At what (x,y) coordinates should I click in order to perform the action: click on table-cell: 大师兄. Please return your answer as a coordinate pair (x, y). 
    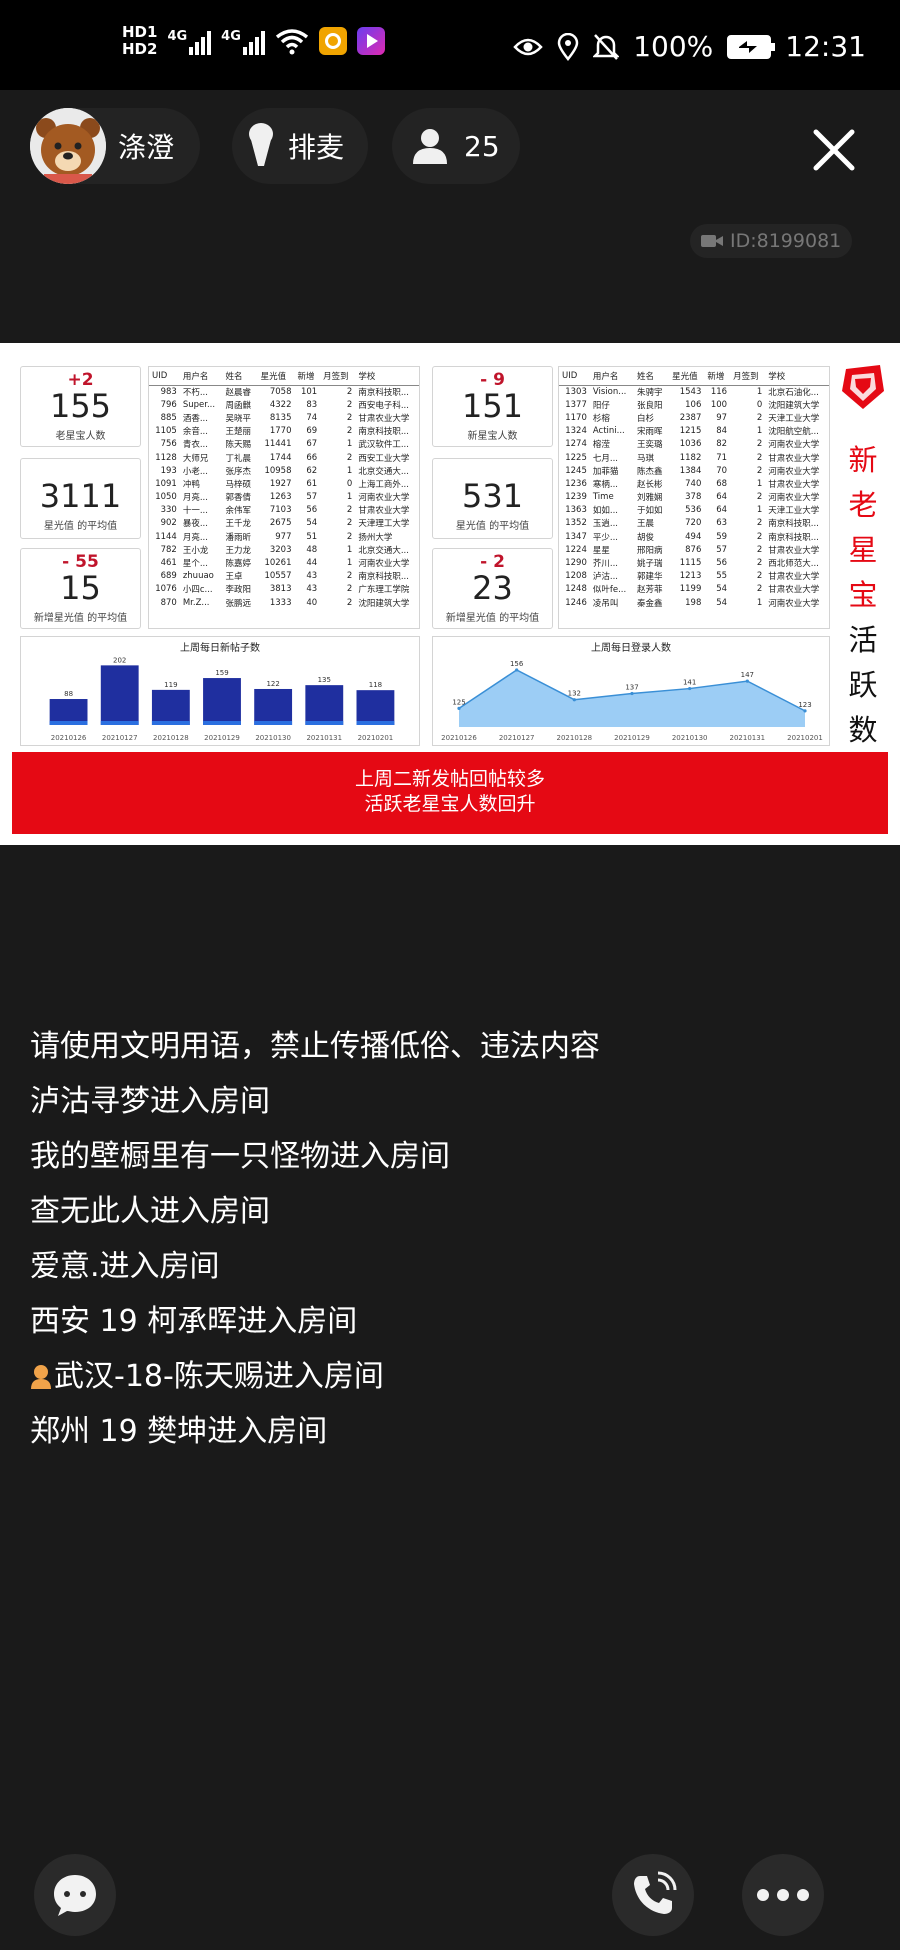
    Looking at the image, I should click on (195, 458).